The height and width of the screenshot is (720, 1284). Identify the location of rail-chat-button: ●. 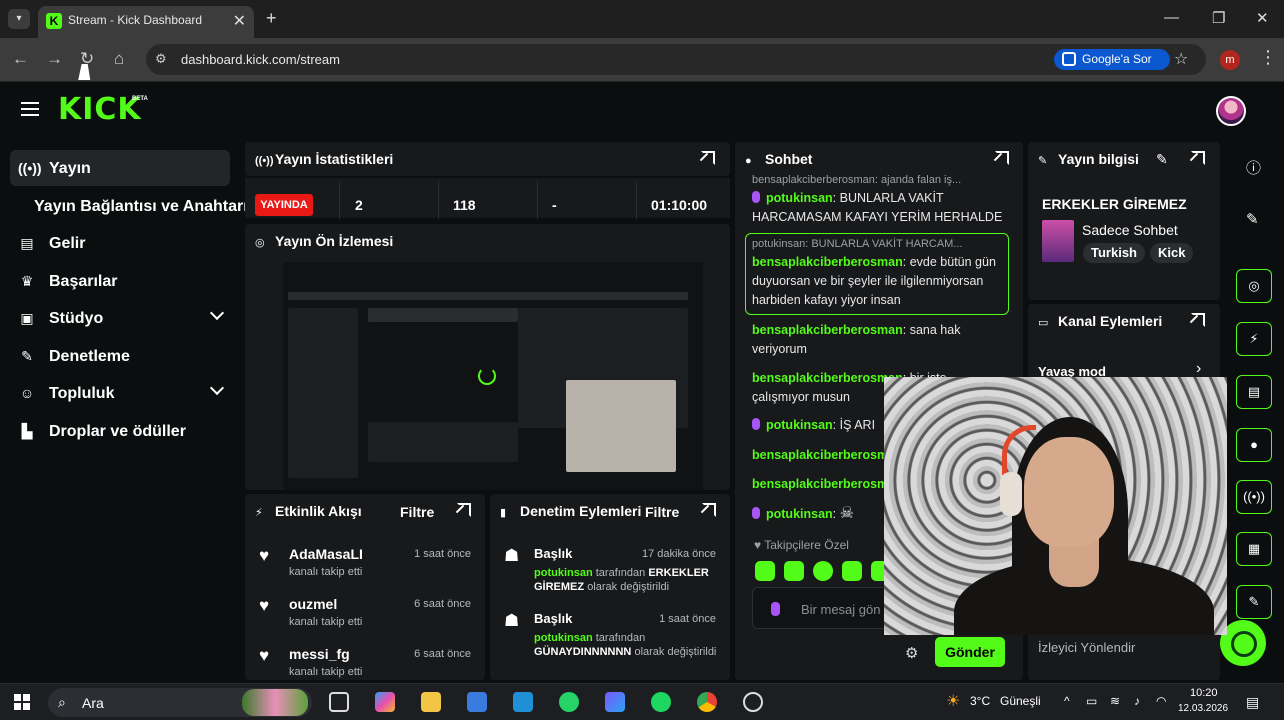
(1254, 445).